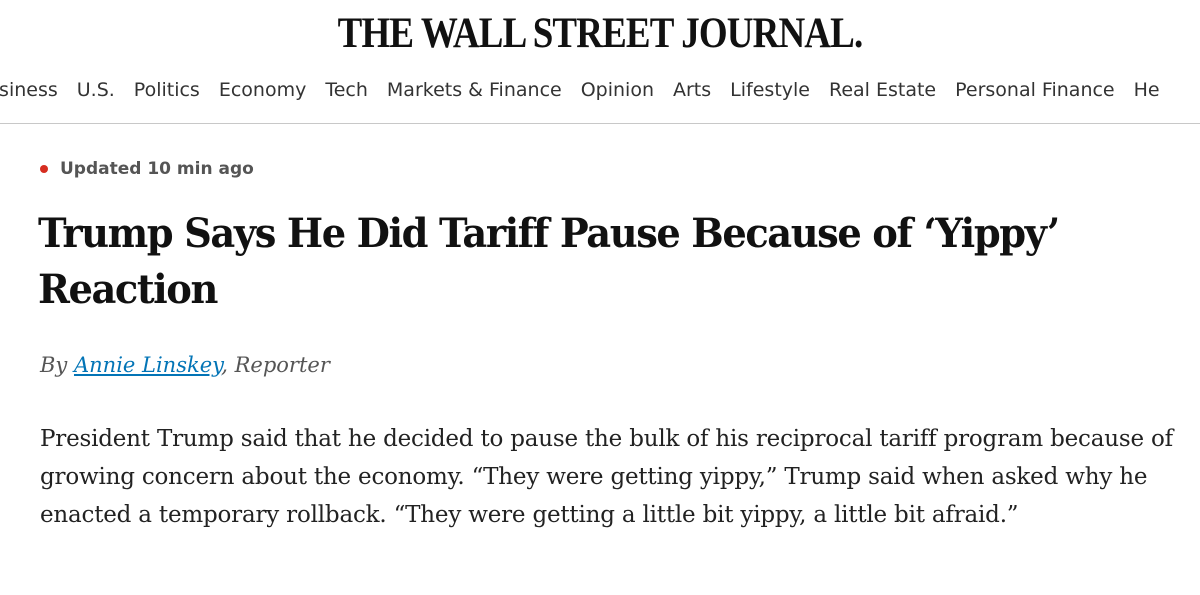 Image resolution: width=1200 pixels, height=595 pixels. What do you see at coordinates (263, 91) in the screenshot?
I see `nav-item-economy: Economy` at bounding box center [263, 91].